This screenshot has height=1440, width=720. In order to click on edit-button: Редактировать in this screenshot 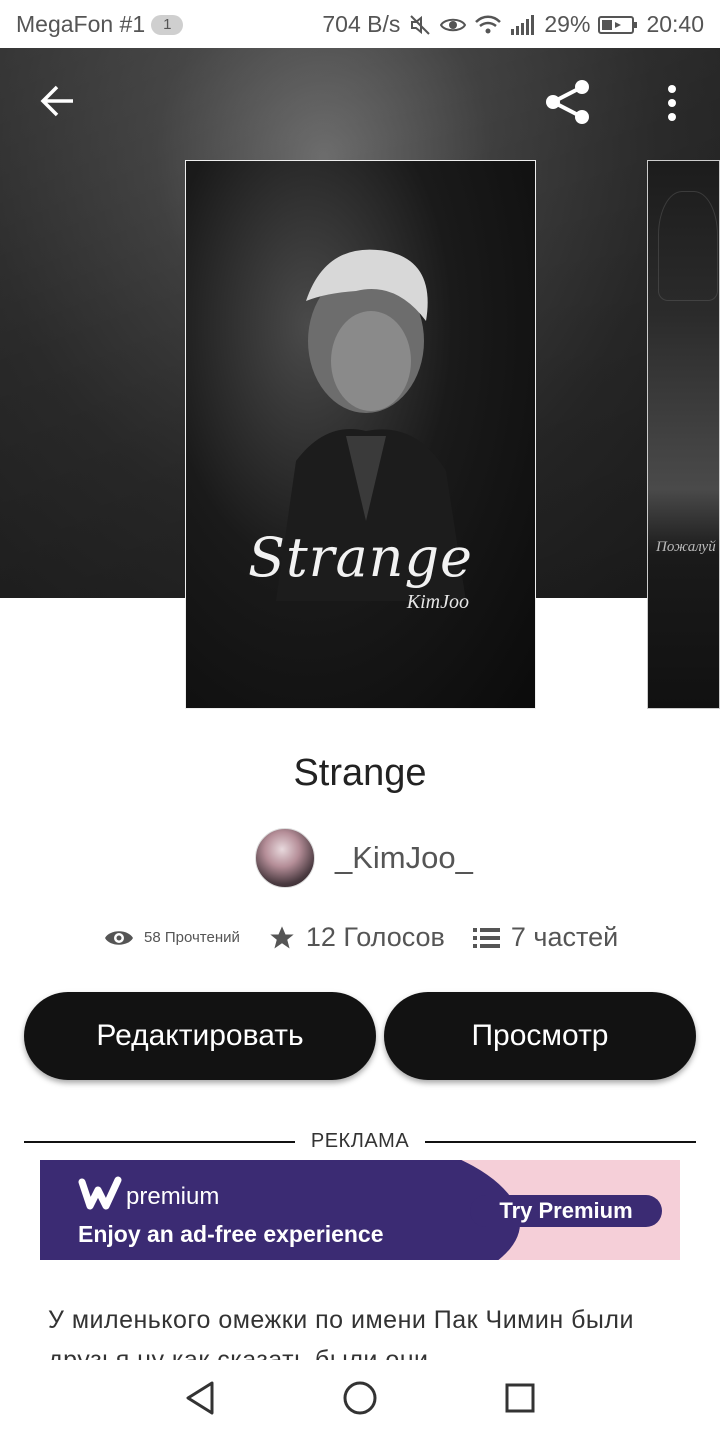, I will do `click(200, 1036)`.